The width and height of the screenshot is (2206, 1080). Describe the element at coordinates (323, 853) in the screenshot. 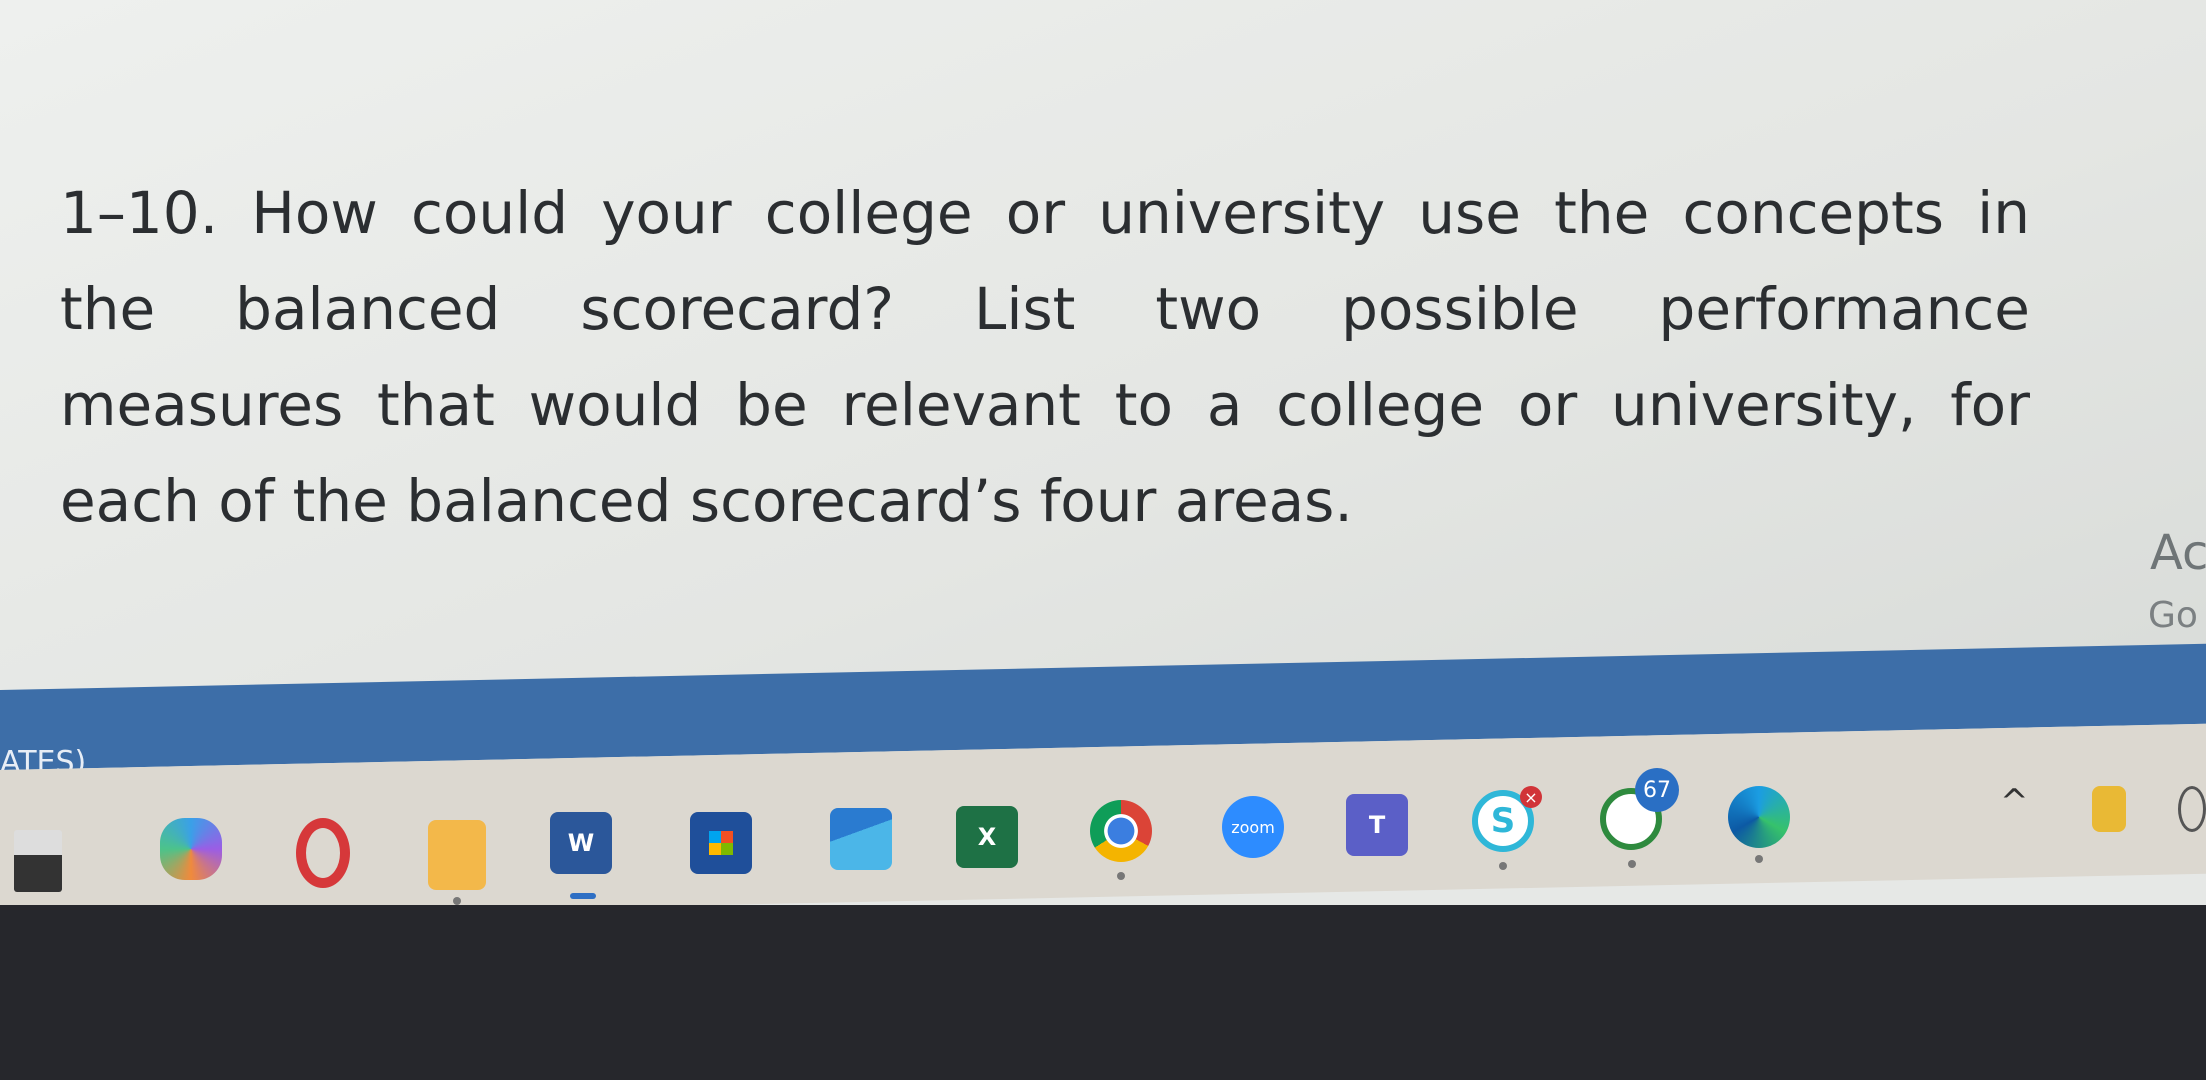

I see `opera-icon` at that location.